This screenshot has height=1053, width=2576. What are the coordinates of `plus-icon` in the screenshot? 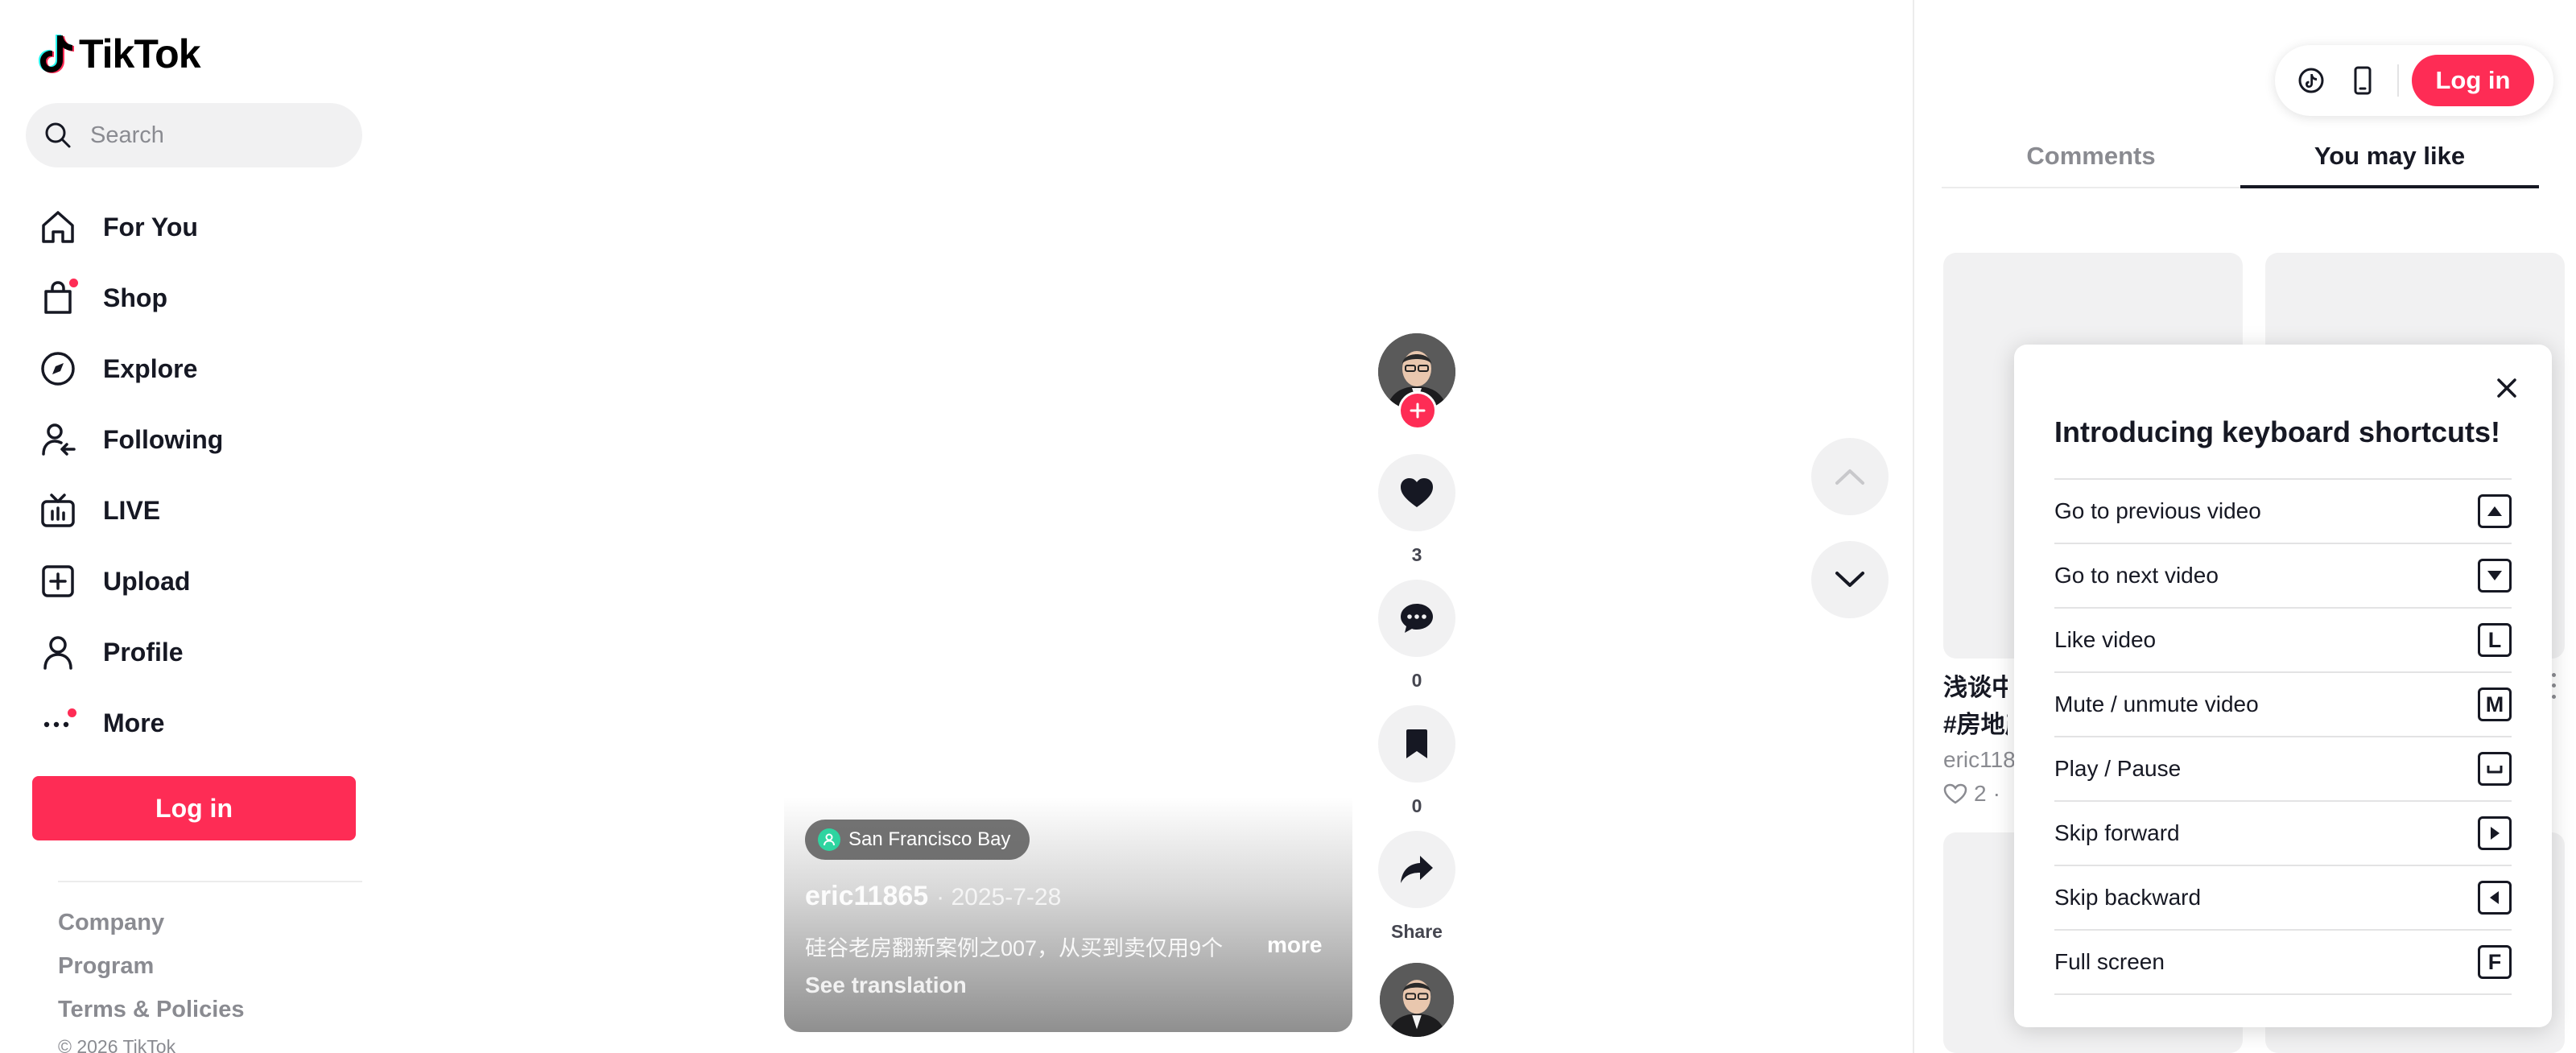 It's located at (1418, 411).